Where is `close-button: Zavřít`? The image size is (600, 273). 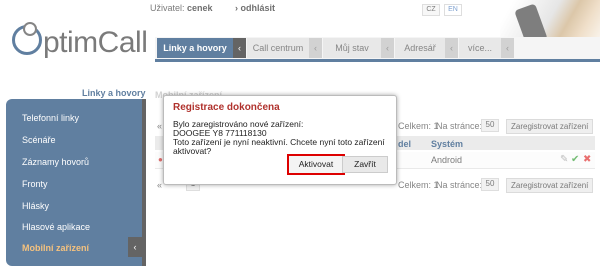
close-button: Zavřít is located at coordinates (365, 164).